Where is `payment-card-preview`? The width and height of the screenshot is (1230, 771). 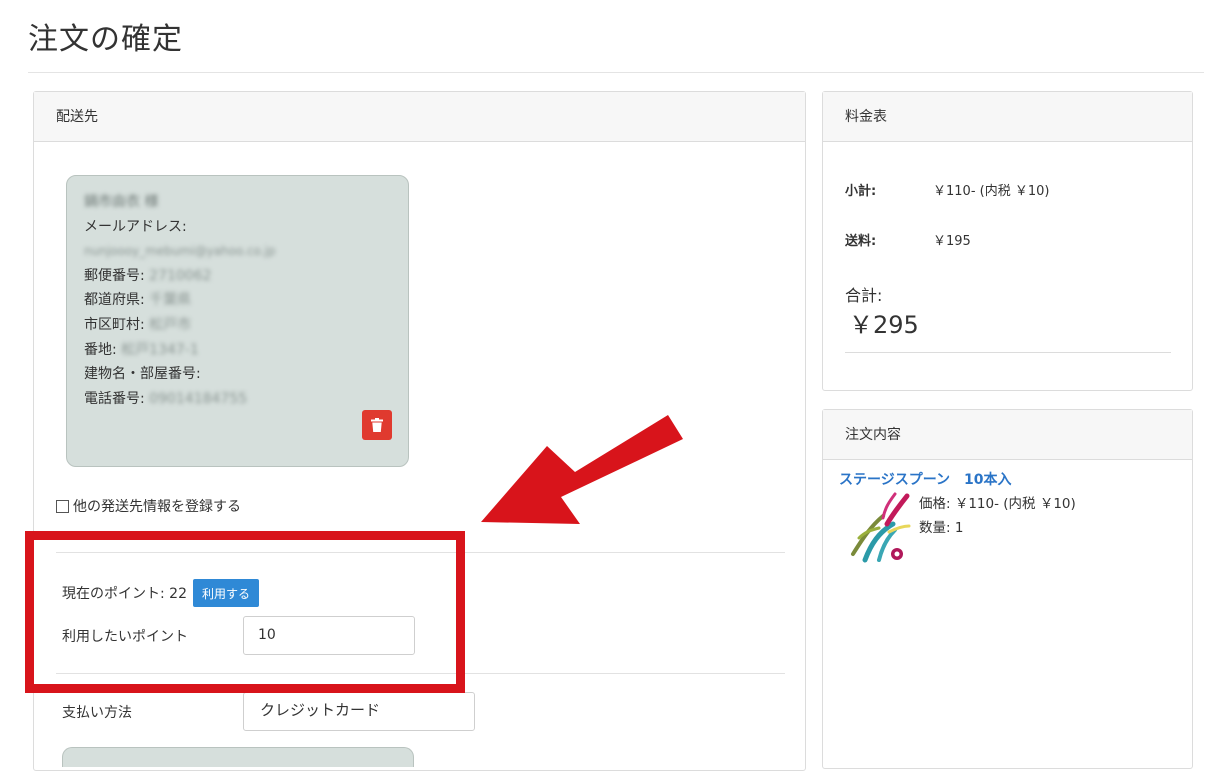
payment-card-preview is located at coordinates (238, 757).